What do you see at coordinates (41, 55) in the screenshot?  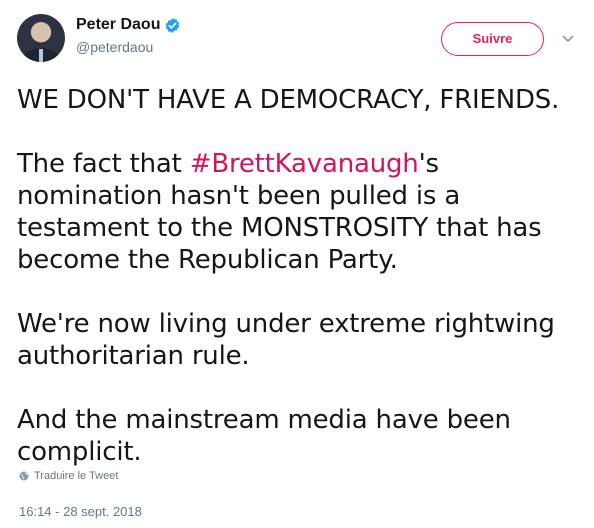 I see `avatar-tie` at bounding box center [41, 55].